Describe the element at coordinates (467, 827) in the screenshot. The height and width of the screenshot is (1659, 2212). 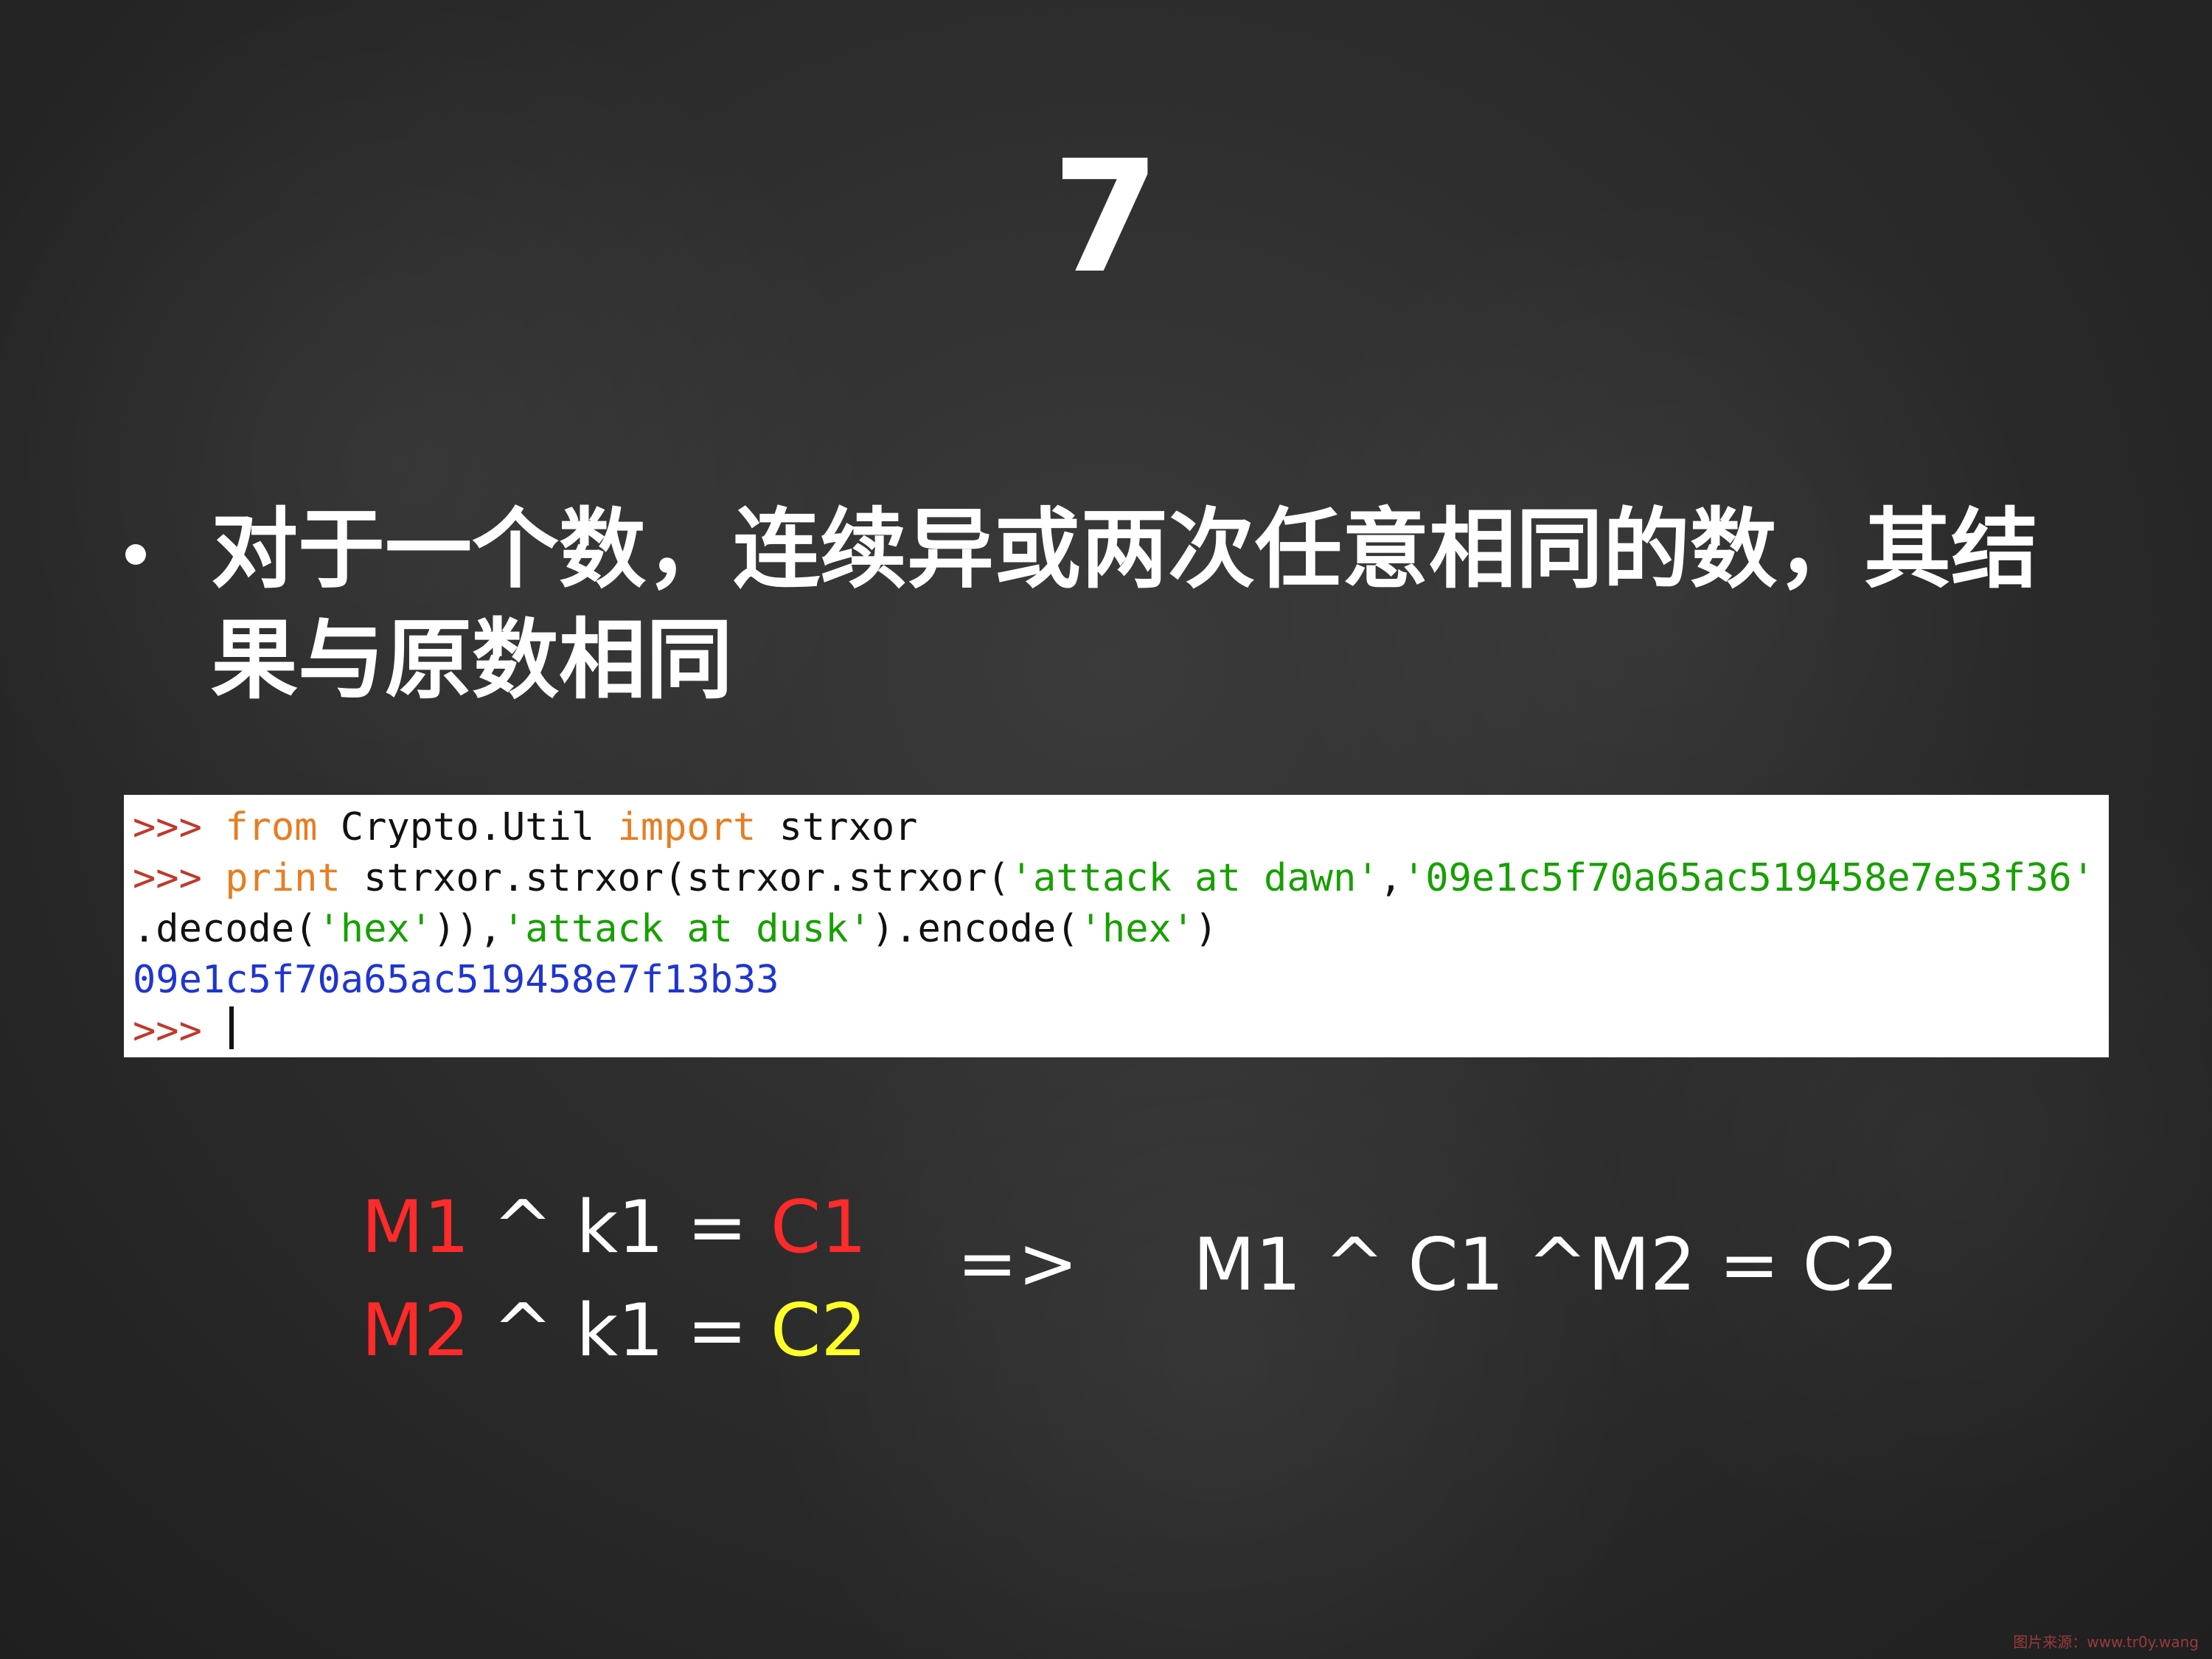
I see `module-name: Crypto.Util` at that location.